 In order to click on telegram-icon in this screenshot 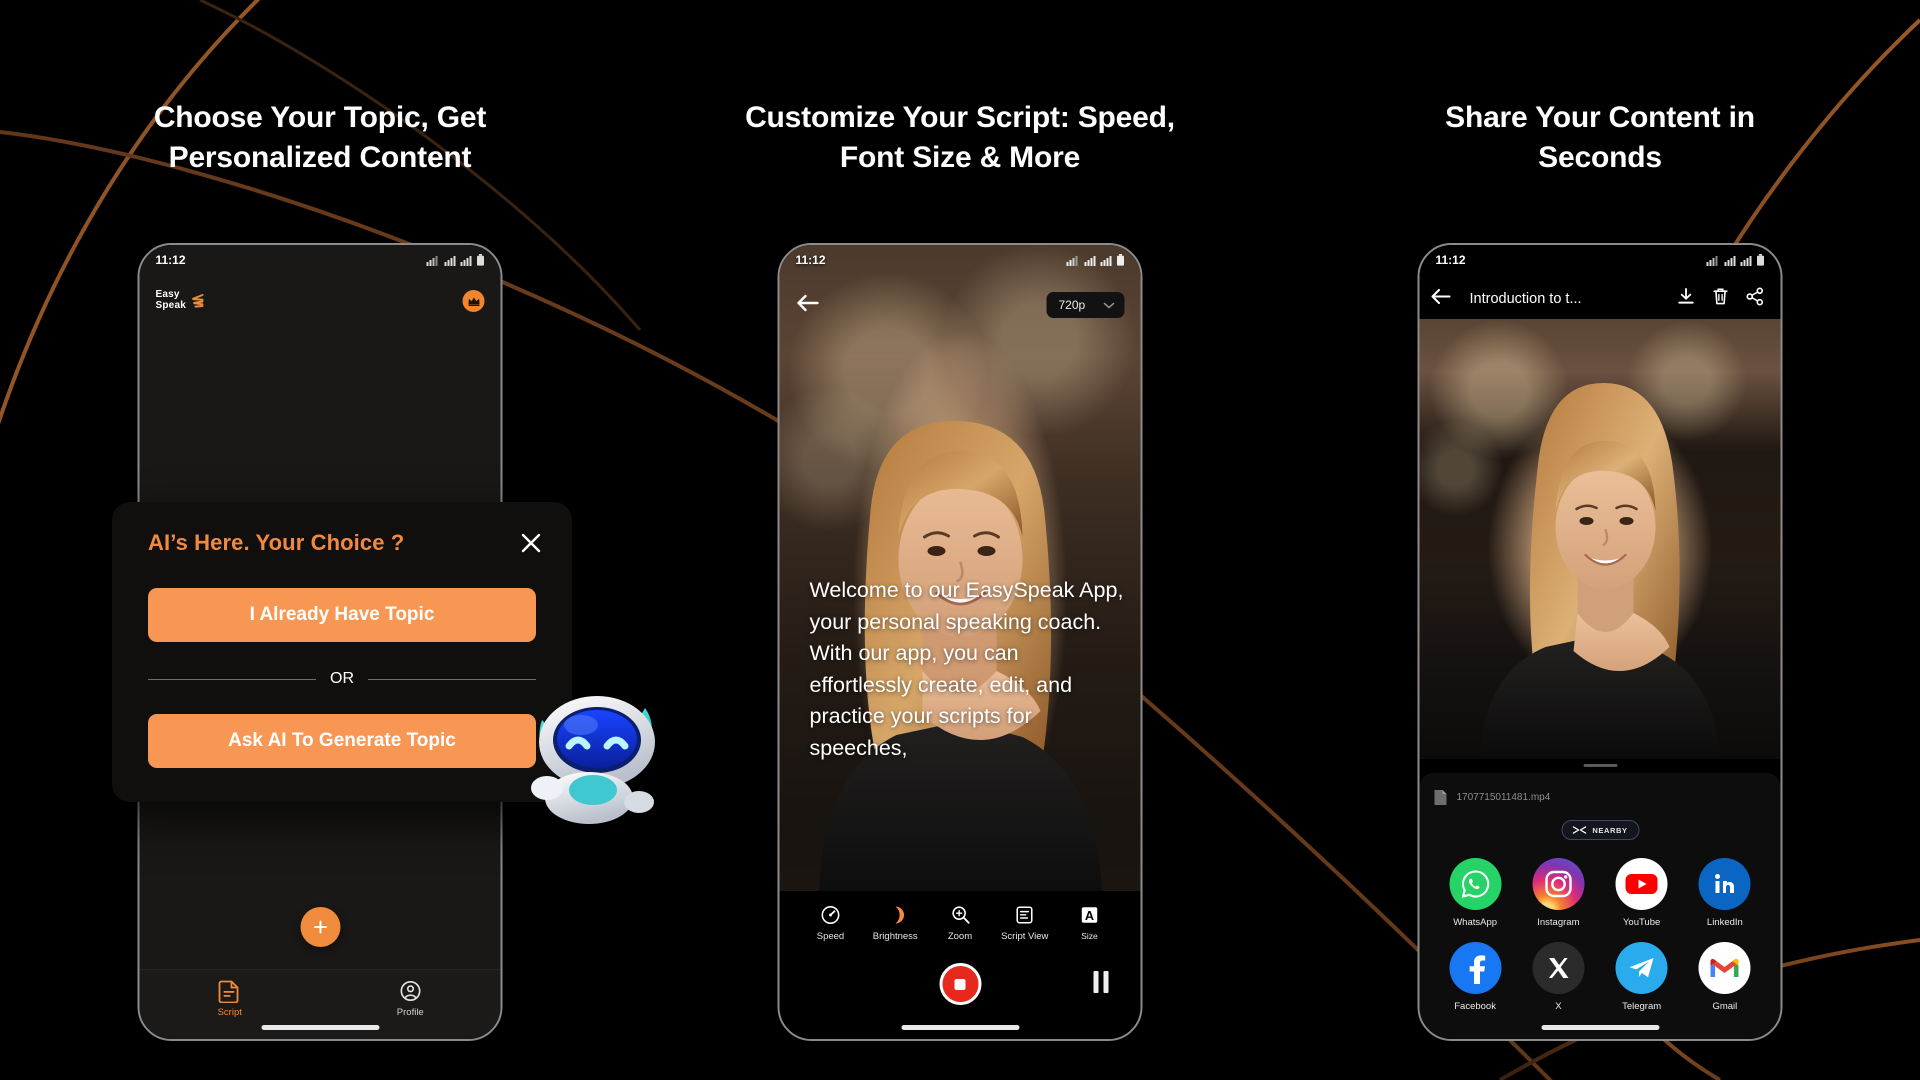, I will do `click(1641, 968)`.